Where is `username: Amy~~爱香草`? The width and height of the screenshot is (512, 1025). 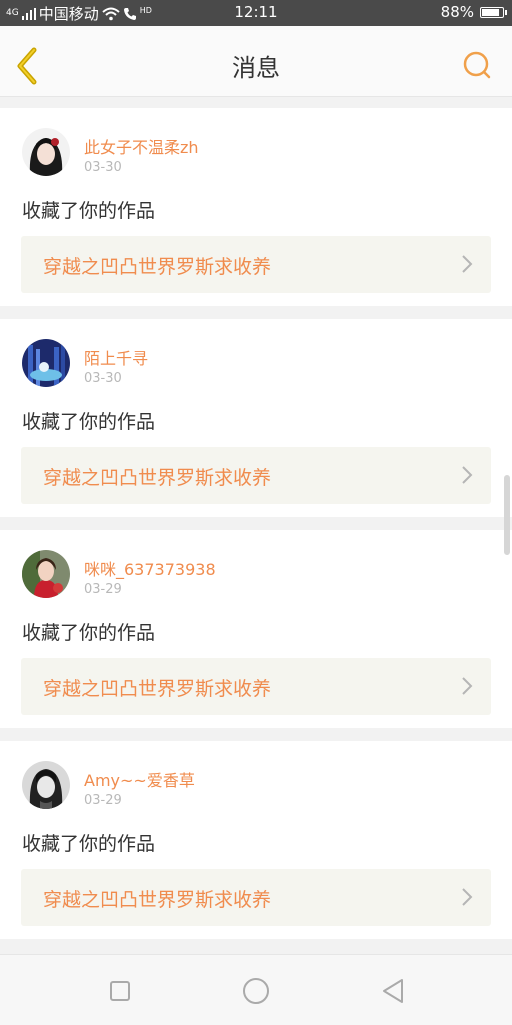
username: Amy~~爱香草 is located at coordinates (139, 779).